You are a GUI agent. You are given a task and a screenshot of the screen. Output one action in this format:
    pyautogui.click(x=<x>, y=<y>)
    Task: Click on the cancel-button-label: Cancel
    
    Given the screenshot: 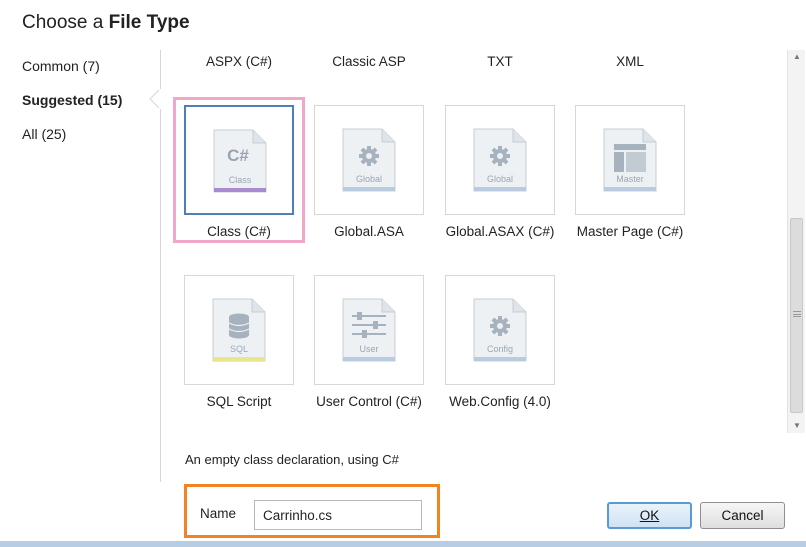 What is the action you would take?
    pyautogui.click(x=742, y=515)
    